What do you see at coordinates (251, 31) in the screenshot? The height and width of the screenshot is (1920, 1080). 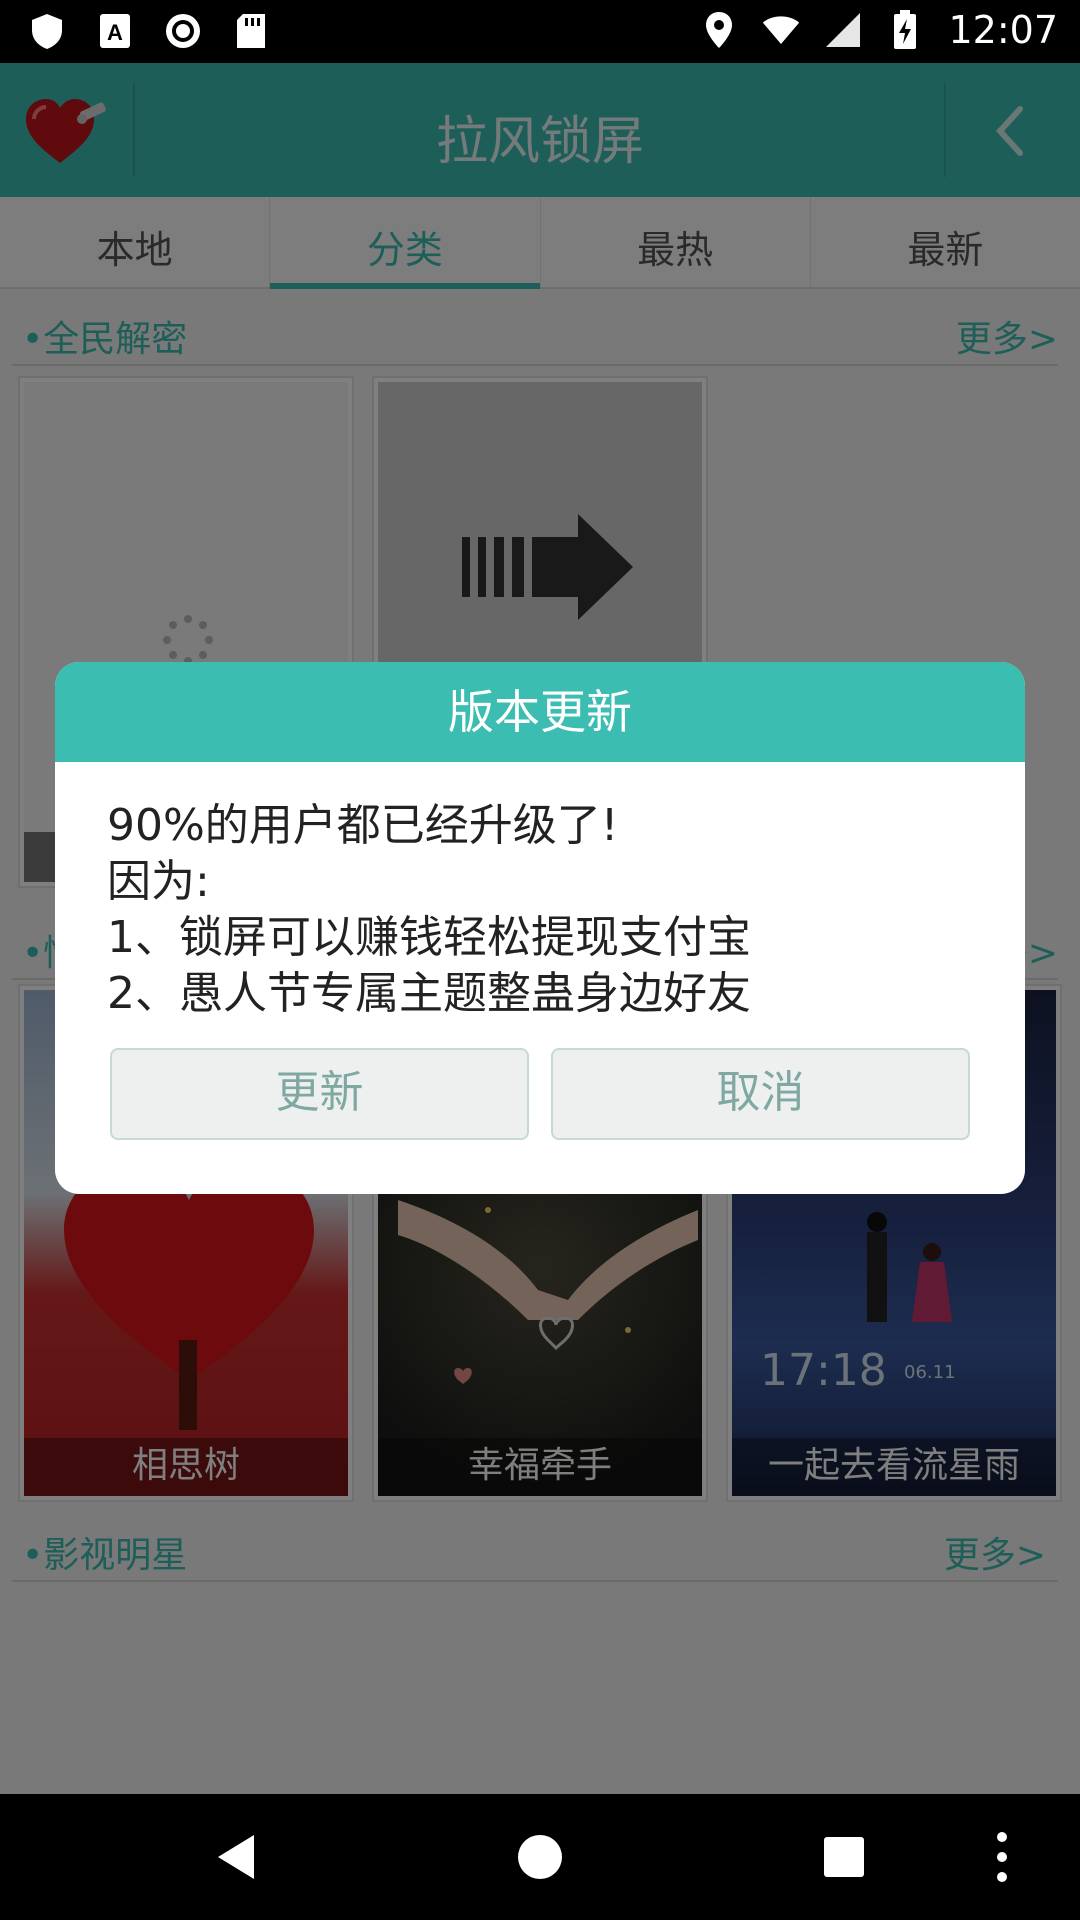 I see `sdcard-icon` at bounding box center [251, 31].